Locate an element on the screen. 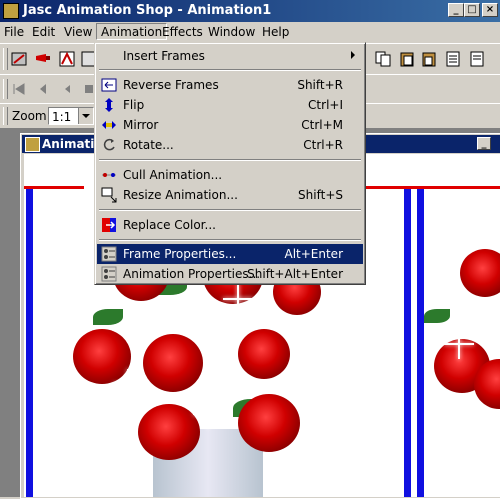 The height and width of the screenshot is (499, 500). reverse-frames-icon is located at coordinates (109, 85).